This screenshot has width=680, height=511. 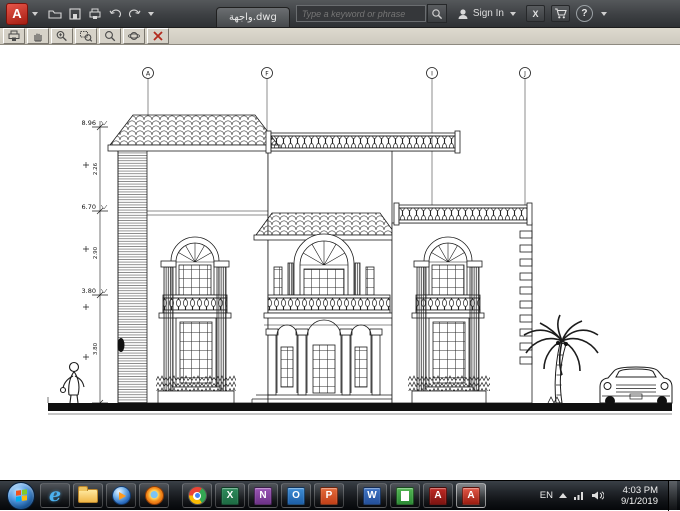 I want to click on file-tab: واجهة.dwg, so click(x=253, y=17).